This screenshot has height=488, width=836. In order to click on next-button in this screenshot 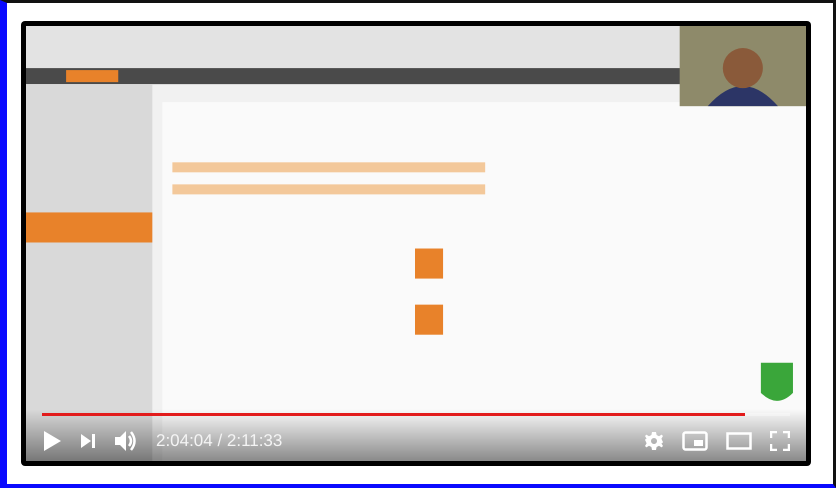, I will do `click(88, 441)`.